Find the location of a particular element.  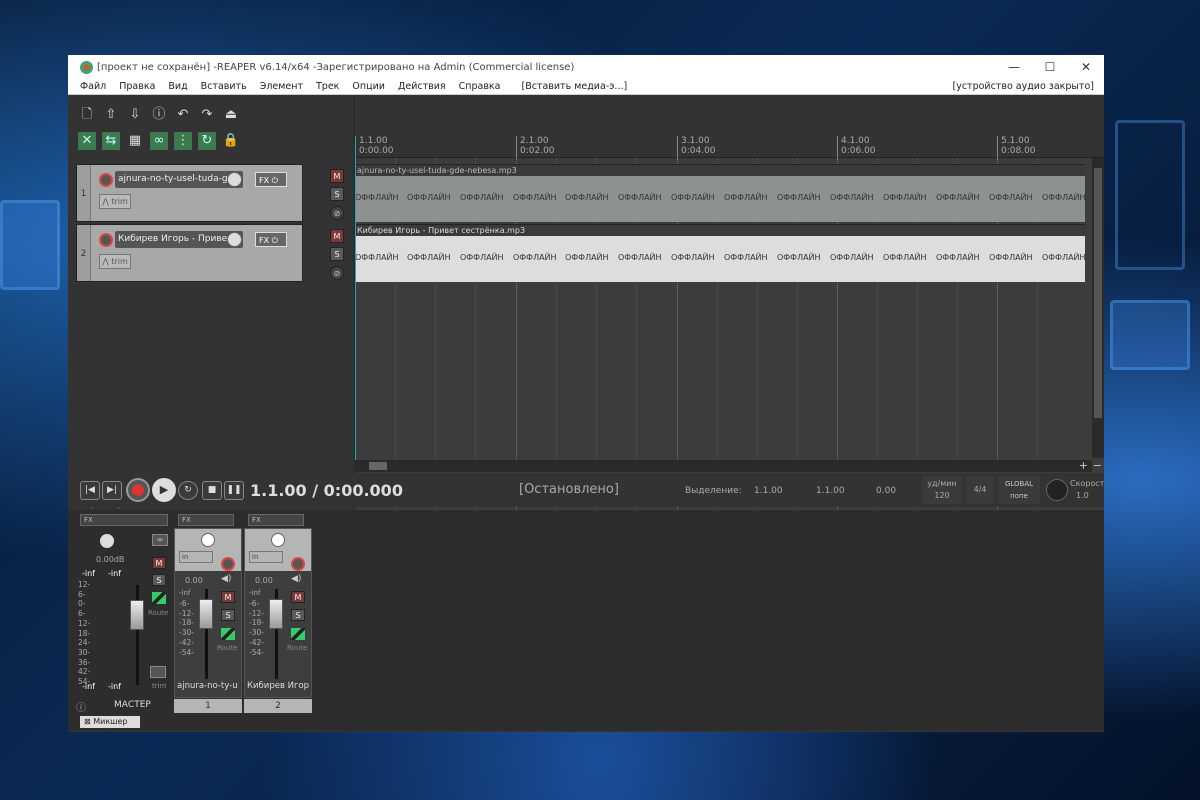

master-fader is located at coordinates (137, 615).